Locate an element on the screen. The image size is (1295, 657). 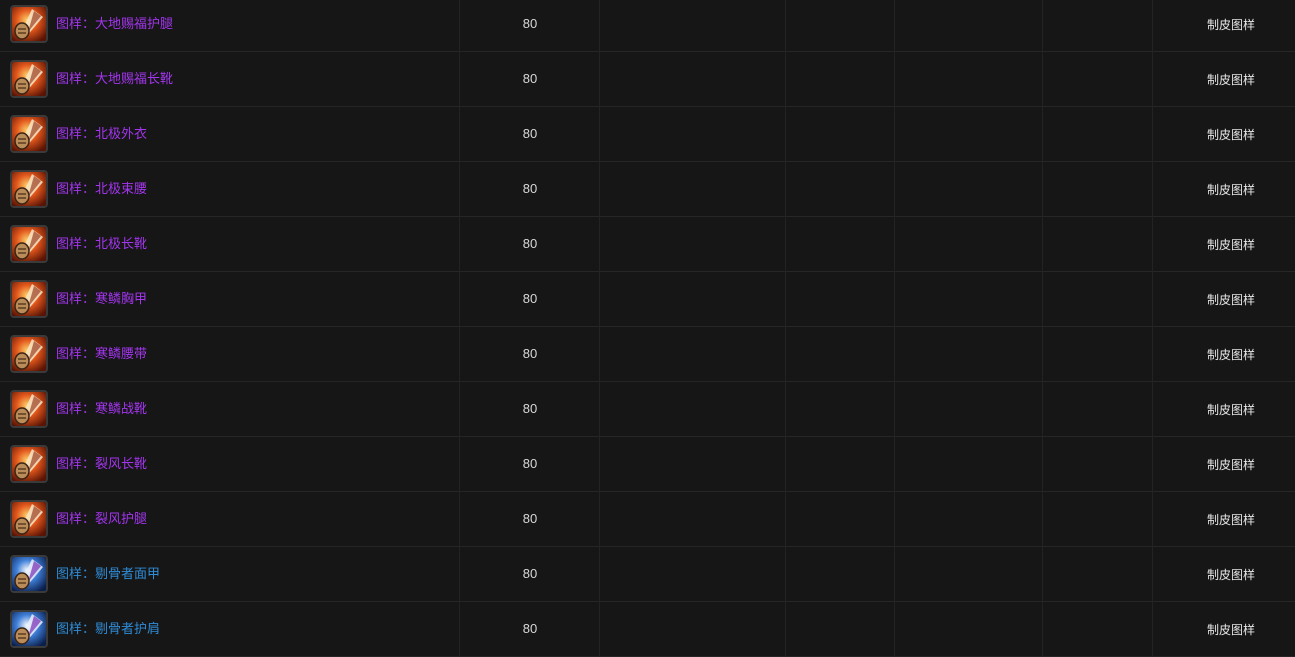
item-link: 图样：寒鳞腰带 is located at coordinates (101, 354).